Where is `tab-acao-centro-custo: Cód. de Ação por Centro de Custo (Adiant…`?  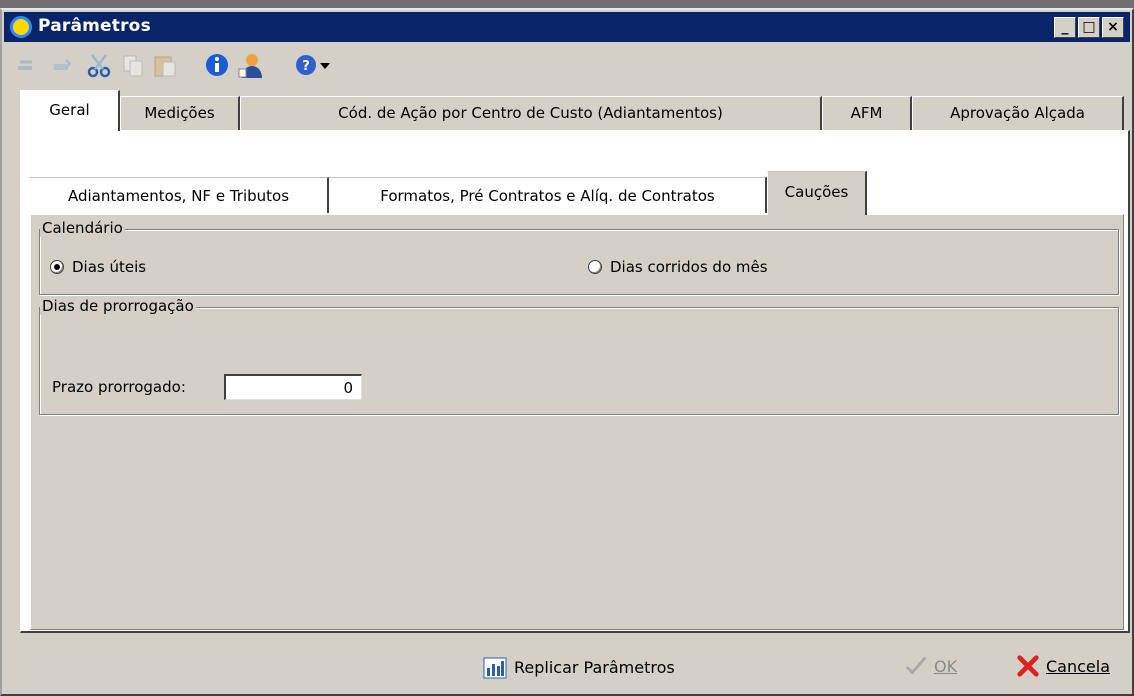
tab-acao-centro-custo: Cód. de Ação por Centro de Custo (Adiant… is located at coordinates (531, 113).